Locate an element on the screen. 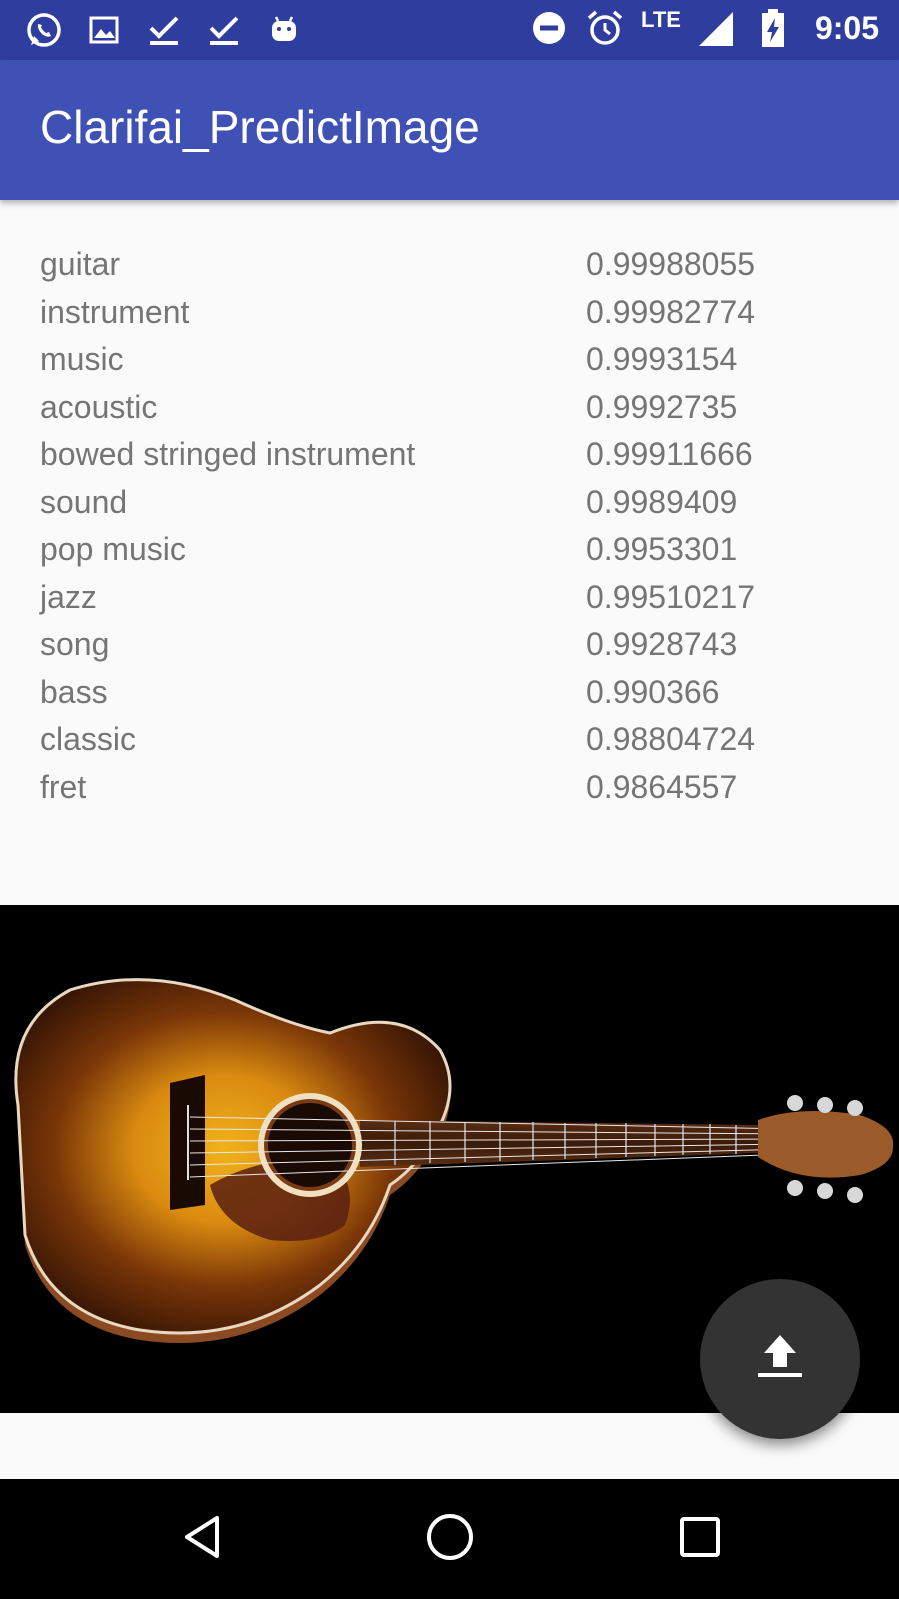 The width and height of the screenshot is (899, 1599). app-bar: Clarifai_PredictImage is located at coordinates (449, 130).